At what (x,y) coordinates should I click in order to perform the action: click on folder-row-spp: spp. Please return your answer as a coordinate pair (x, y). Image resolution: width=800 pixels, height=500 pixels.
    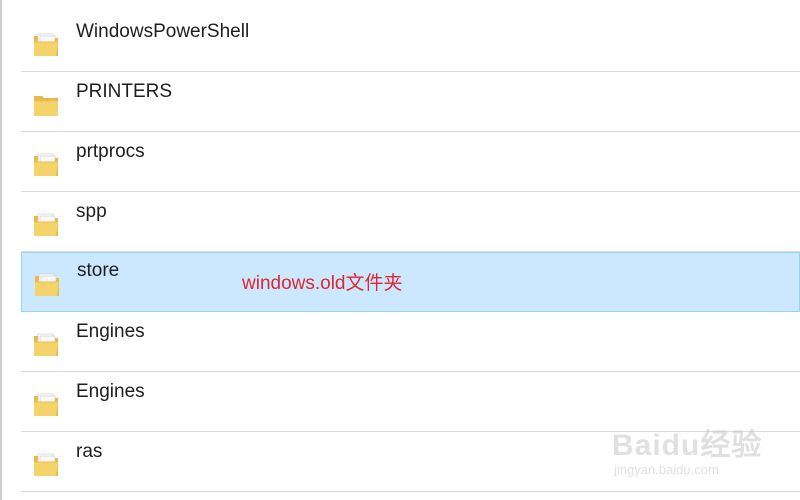
    Looking at the image, I should click on (410, 222).